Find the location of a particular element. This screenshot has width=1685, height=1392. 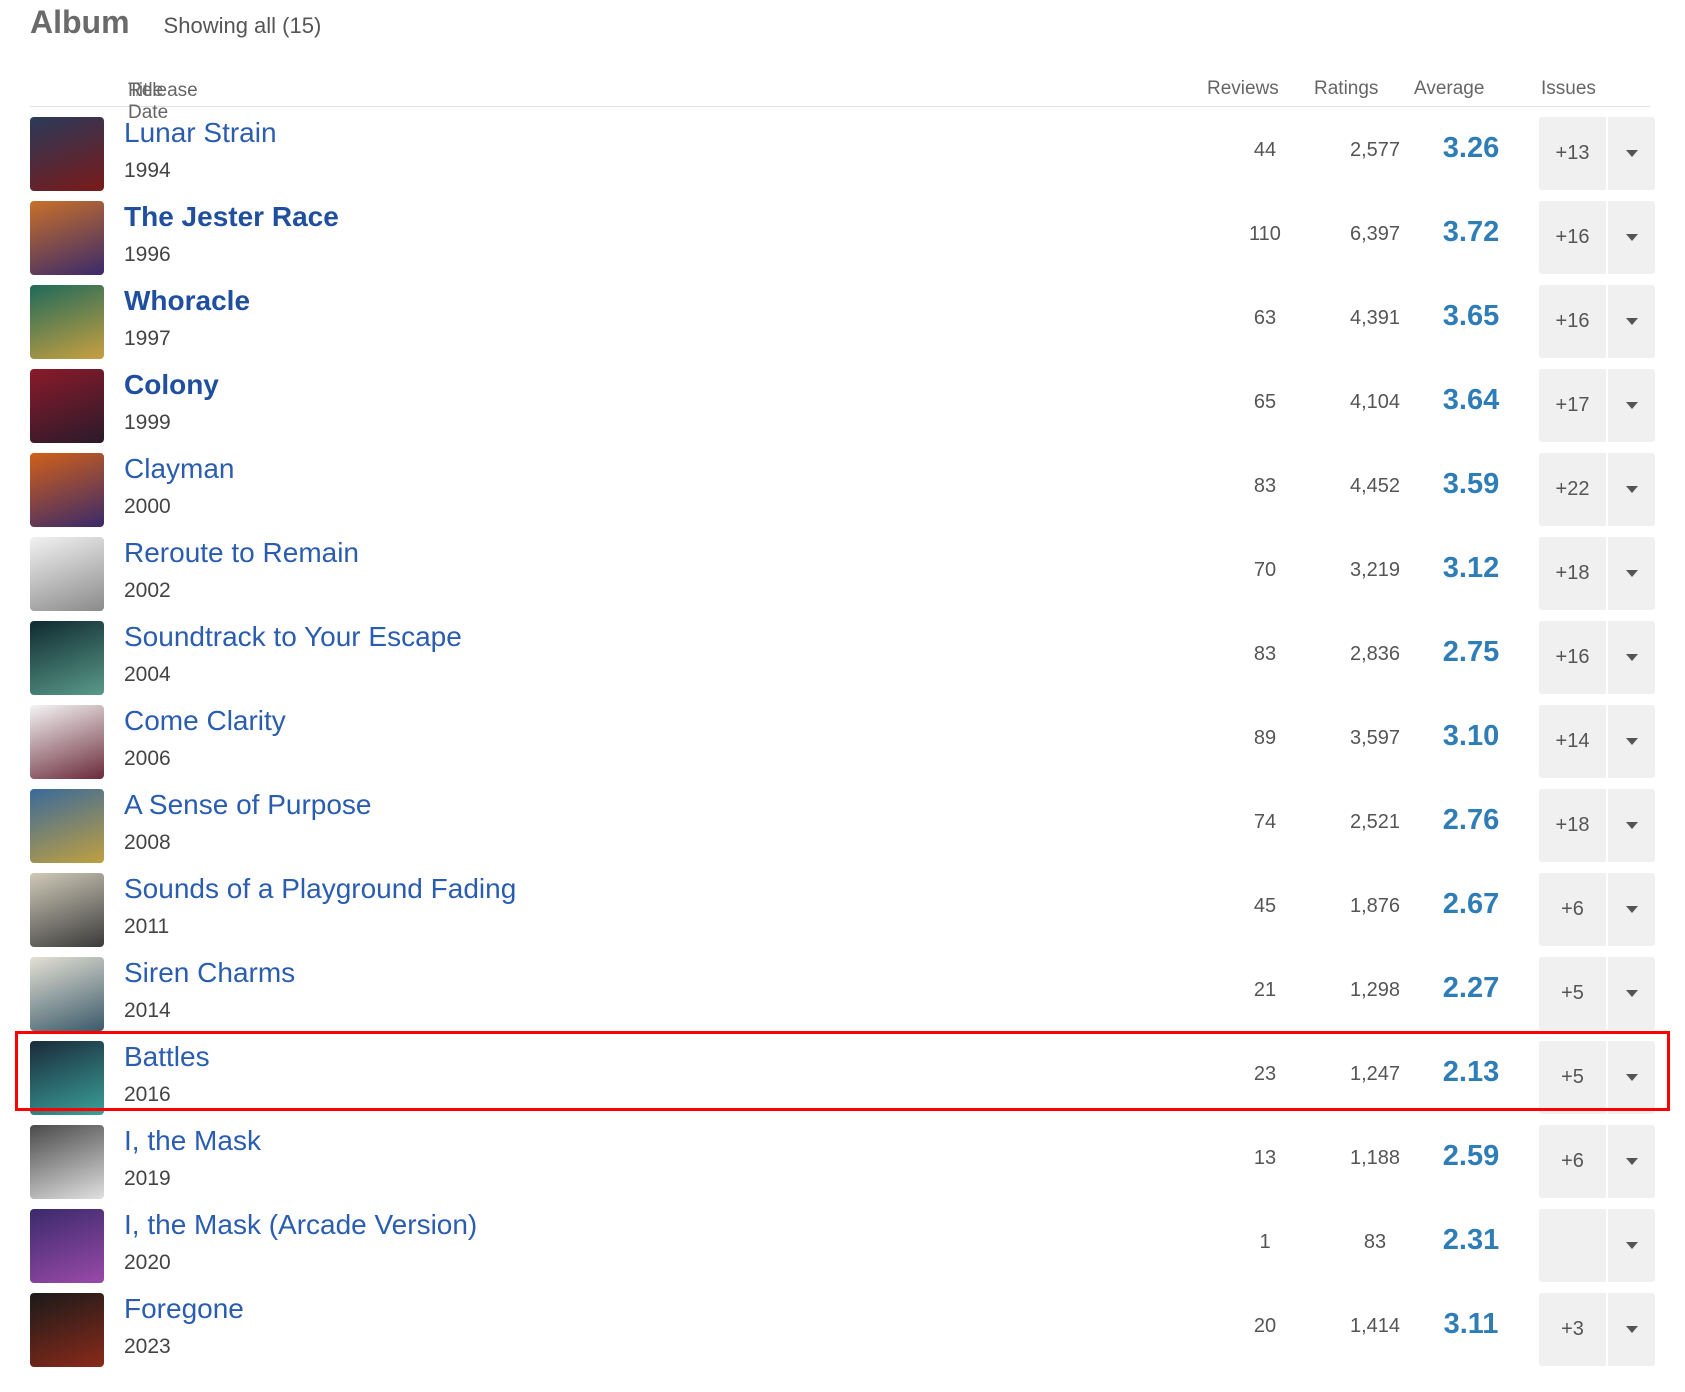

album-issues-button: +14 is located at coordinates (1572, 741).